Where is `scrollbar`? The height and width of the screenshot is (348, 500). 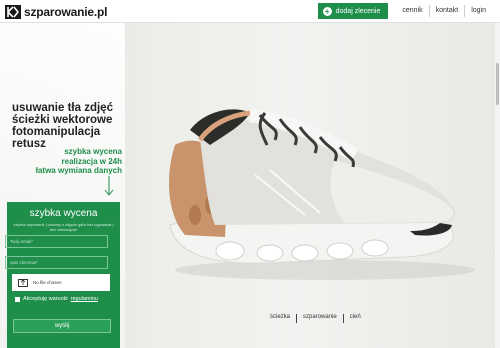 scrollbar is located at coordinates (497, 185).